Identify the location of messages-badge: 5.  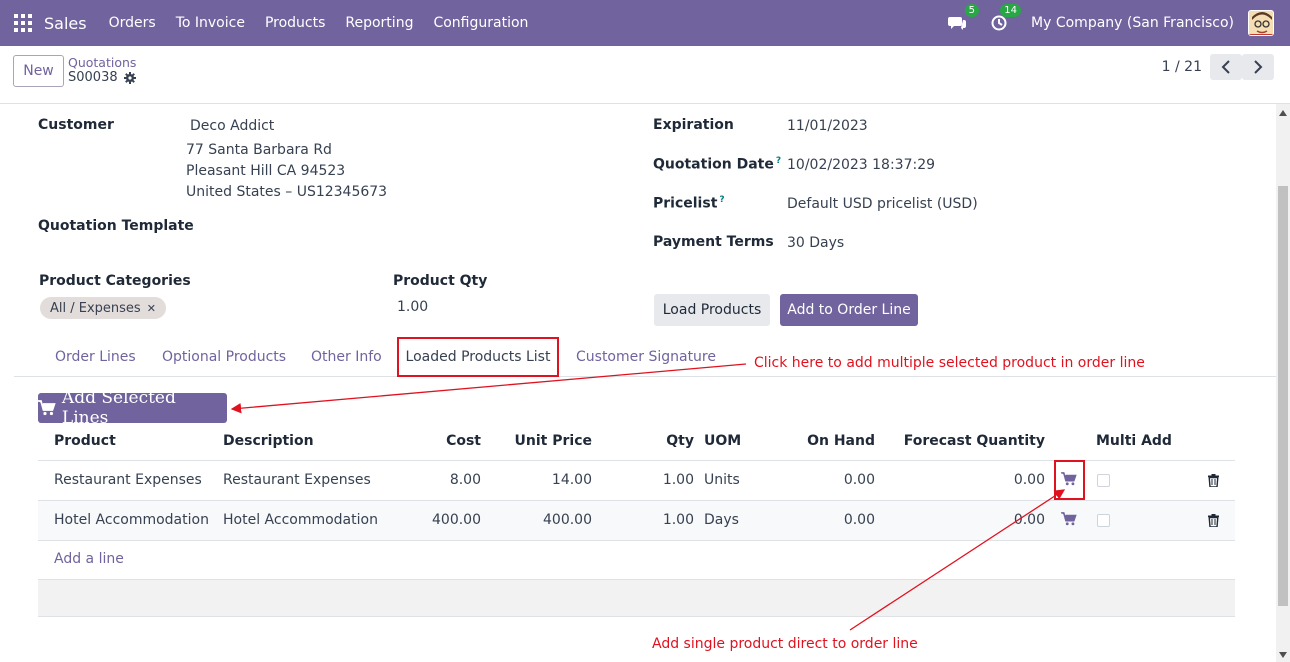
(972, 10).